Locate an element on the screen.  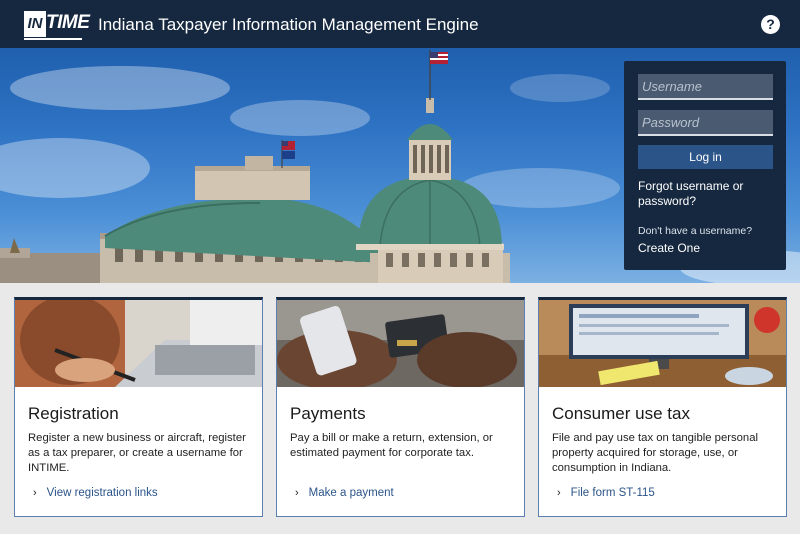
registration-link: › View registration links is located at coordinates (95, 493).